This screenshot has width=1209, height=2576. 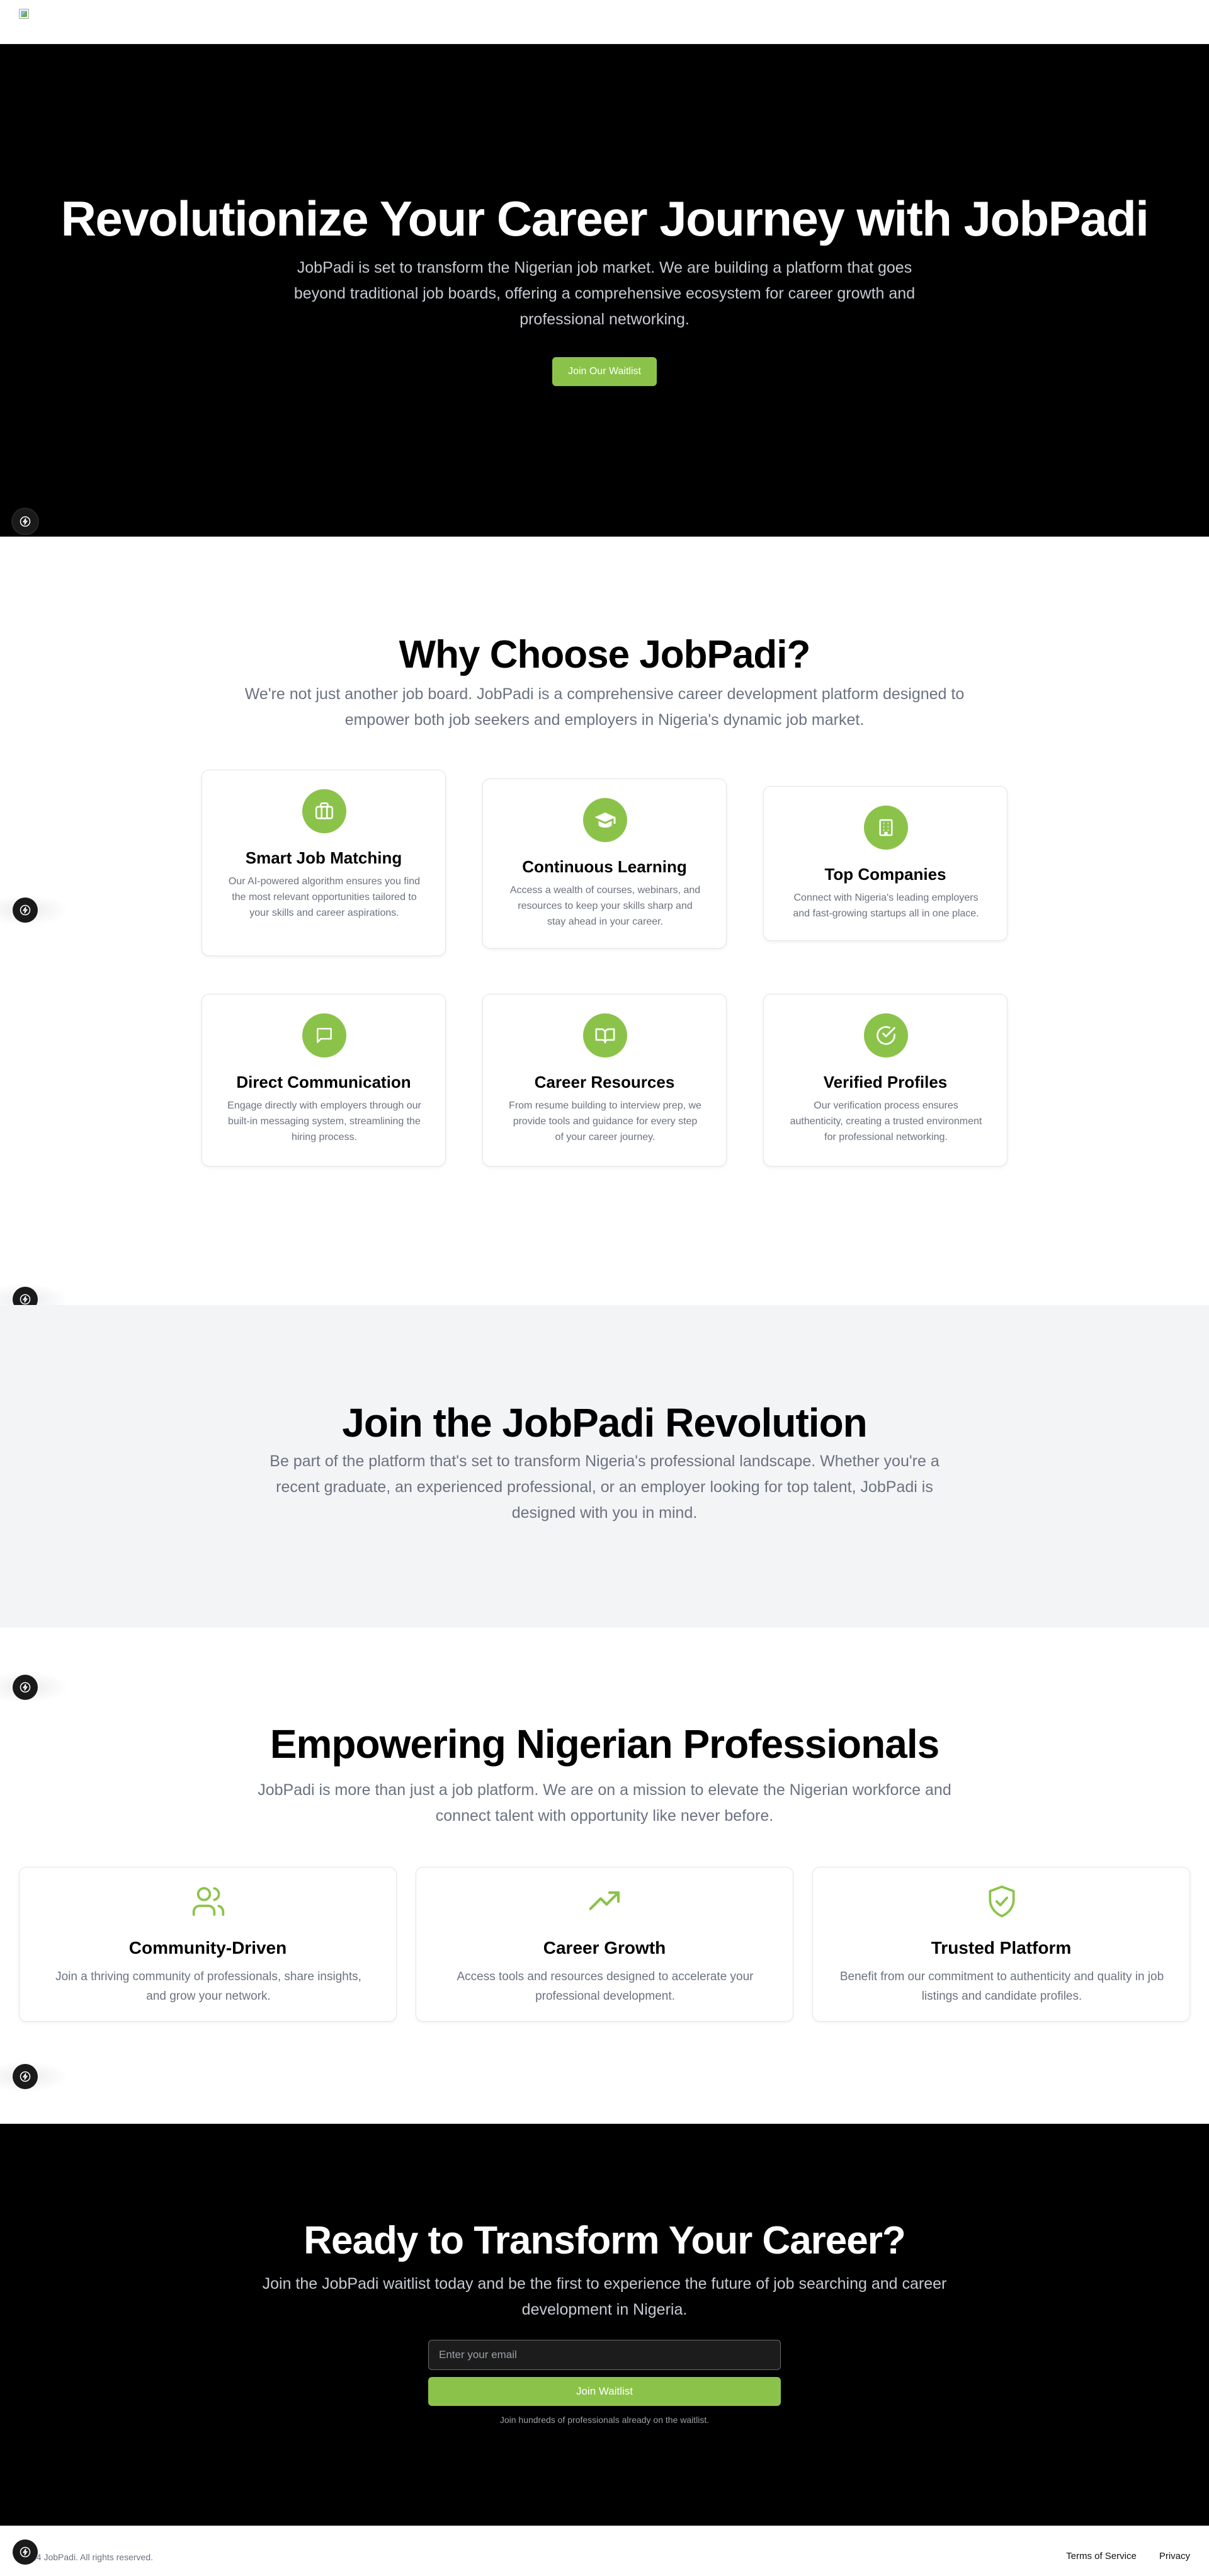 I want to click on join-waitlist-button: Join Our Waitlist, so click(x=604, y=371).